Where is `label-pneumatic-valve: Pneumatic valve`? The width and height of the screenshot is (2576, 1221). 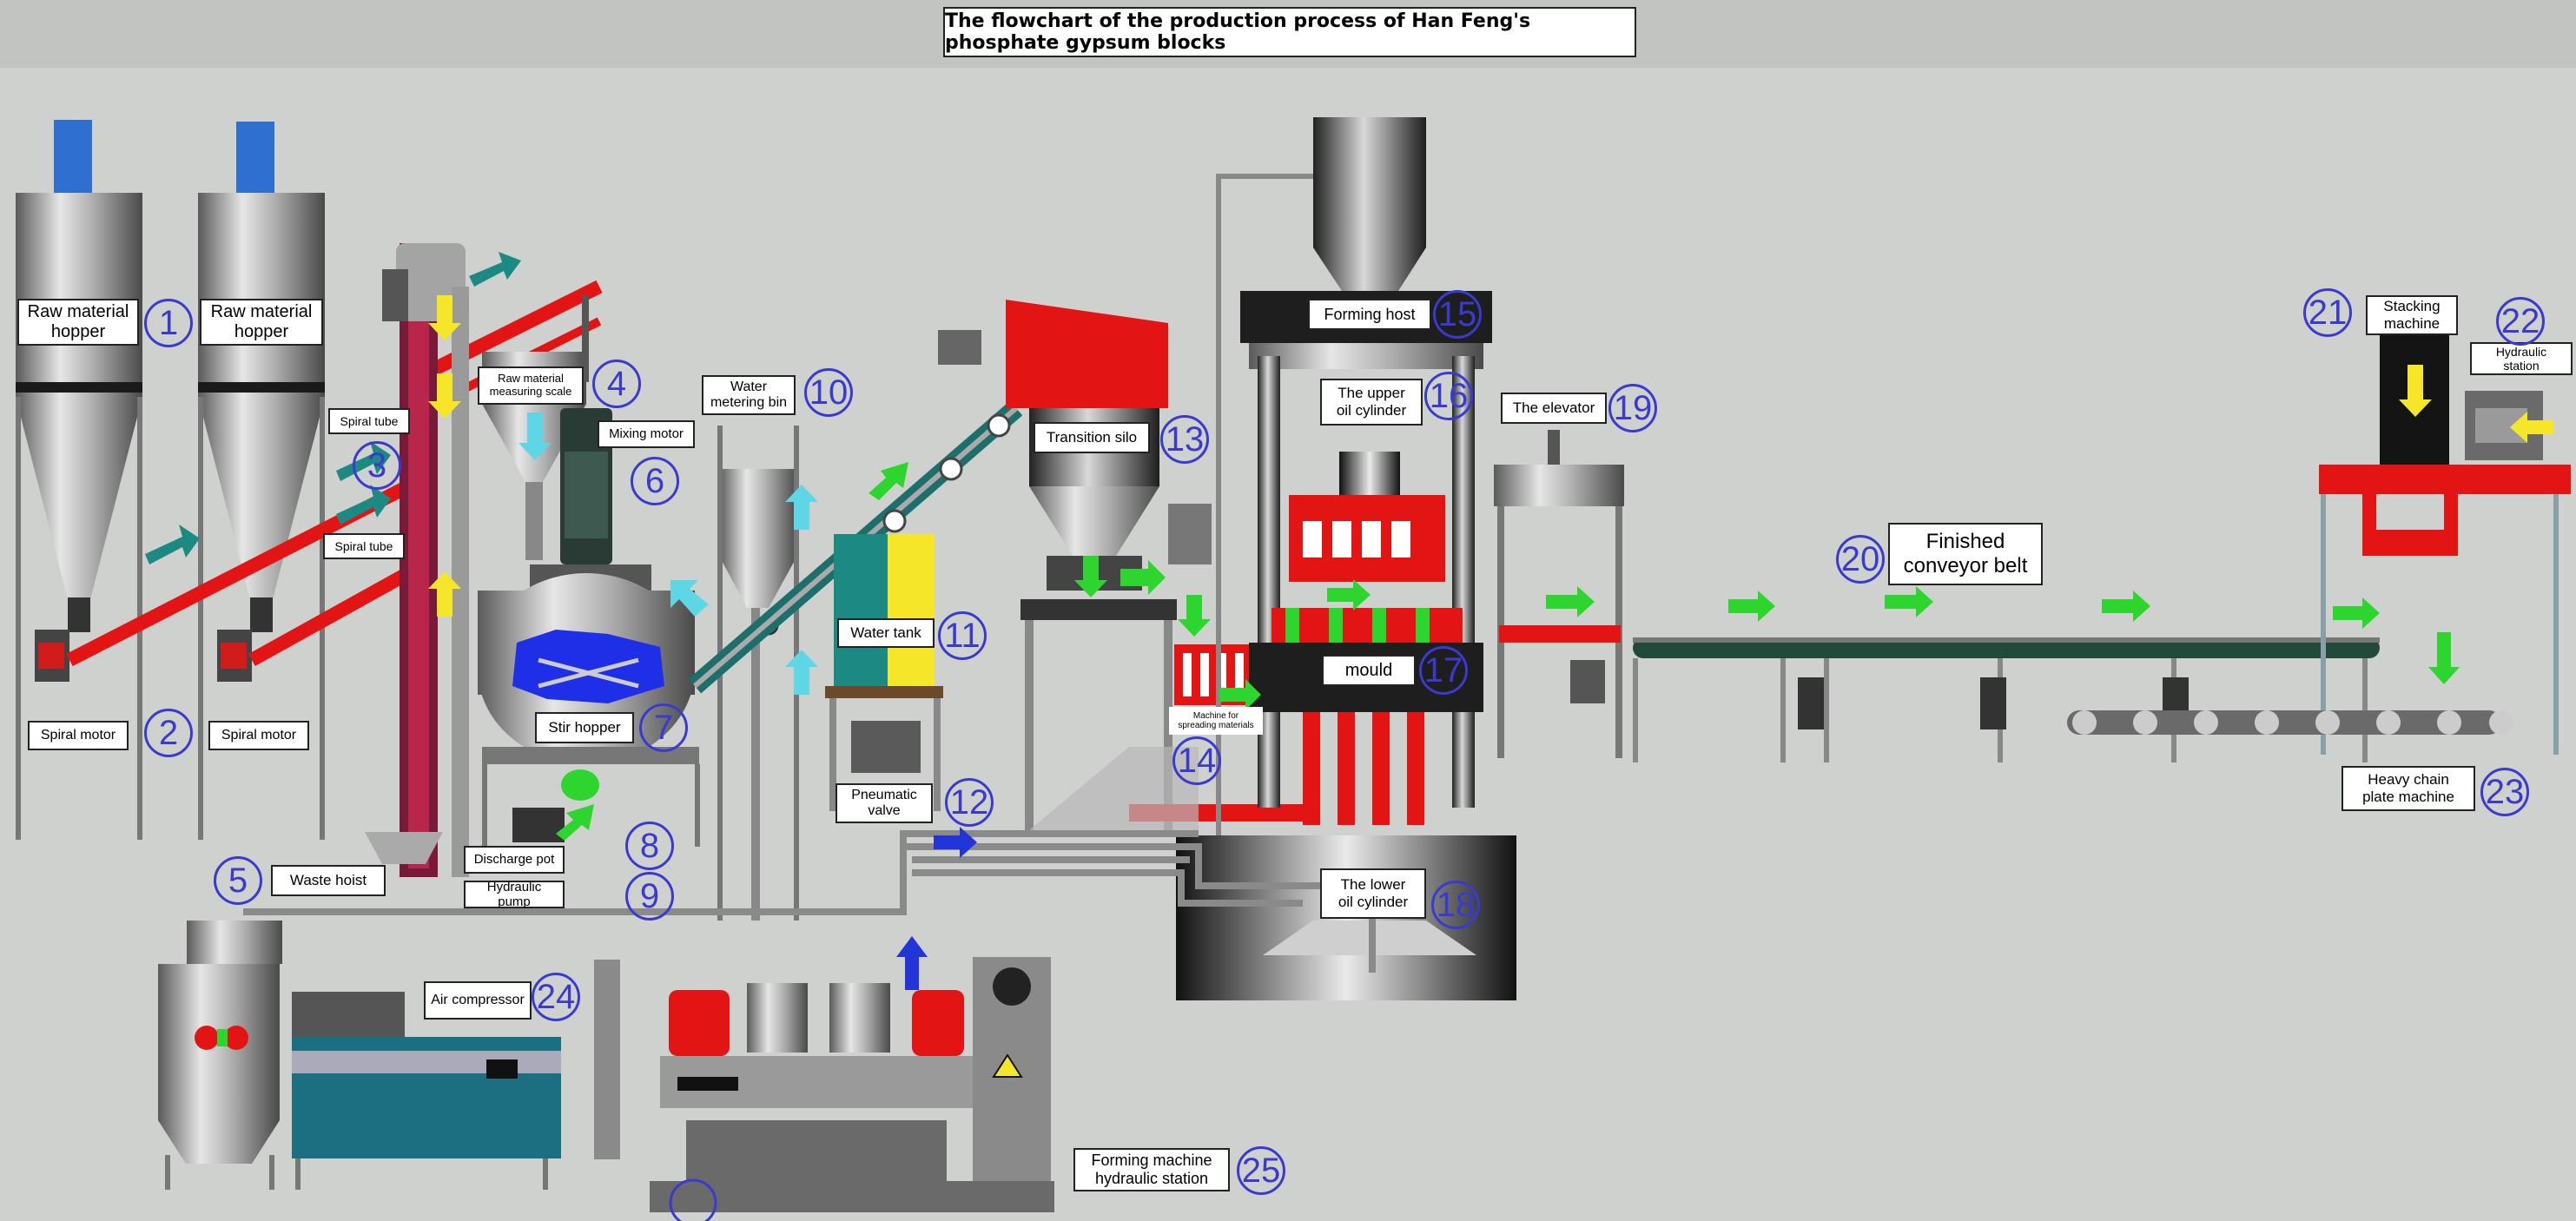 label-pneumatic-valve: Pneumatic valve is located at coordinates (884, 803).